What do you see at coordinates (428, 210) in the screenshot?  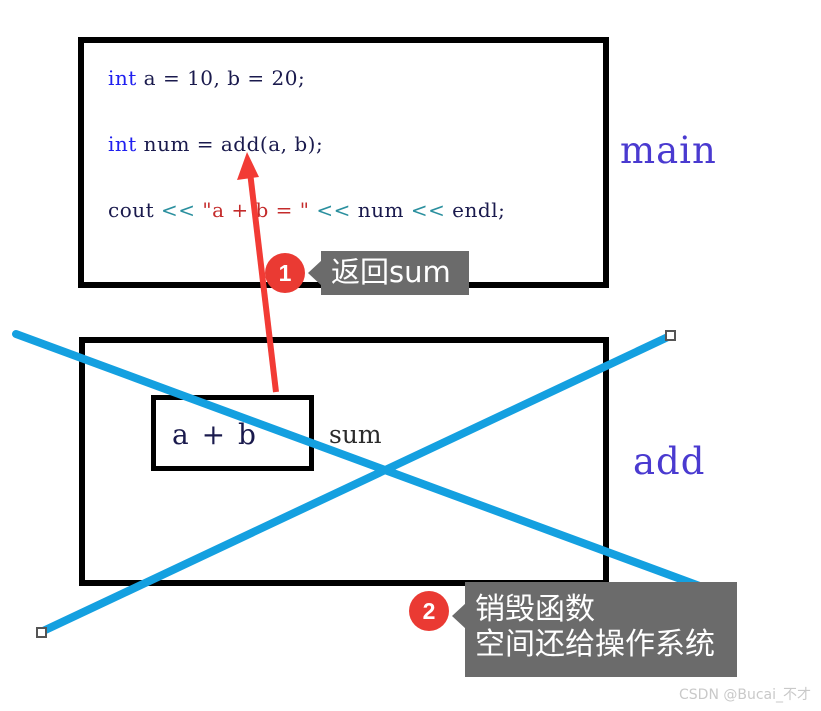 I see `stream-op-3: <<` at bounding box center [428, 210].